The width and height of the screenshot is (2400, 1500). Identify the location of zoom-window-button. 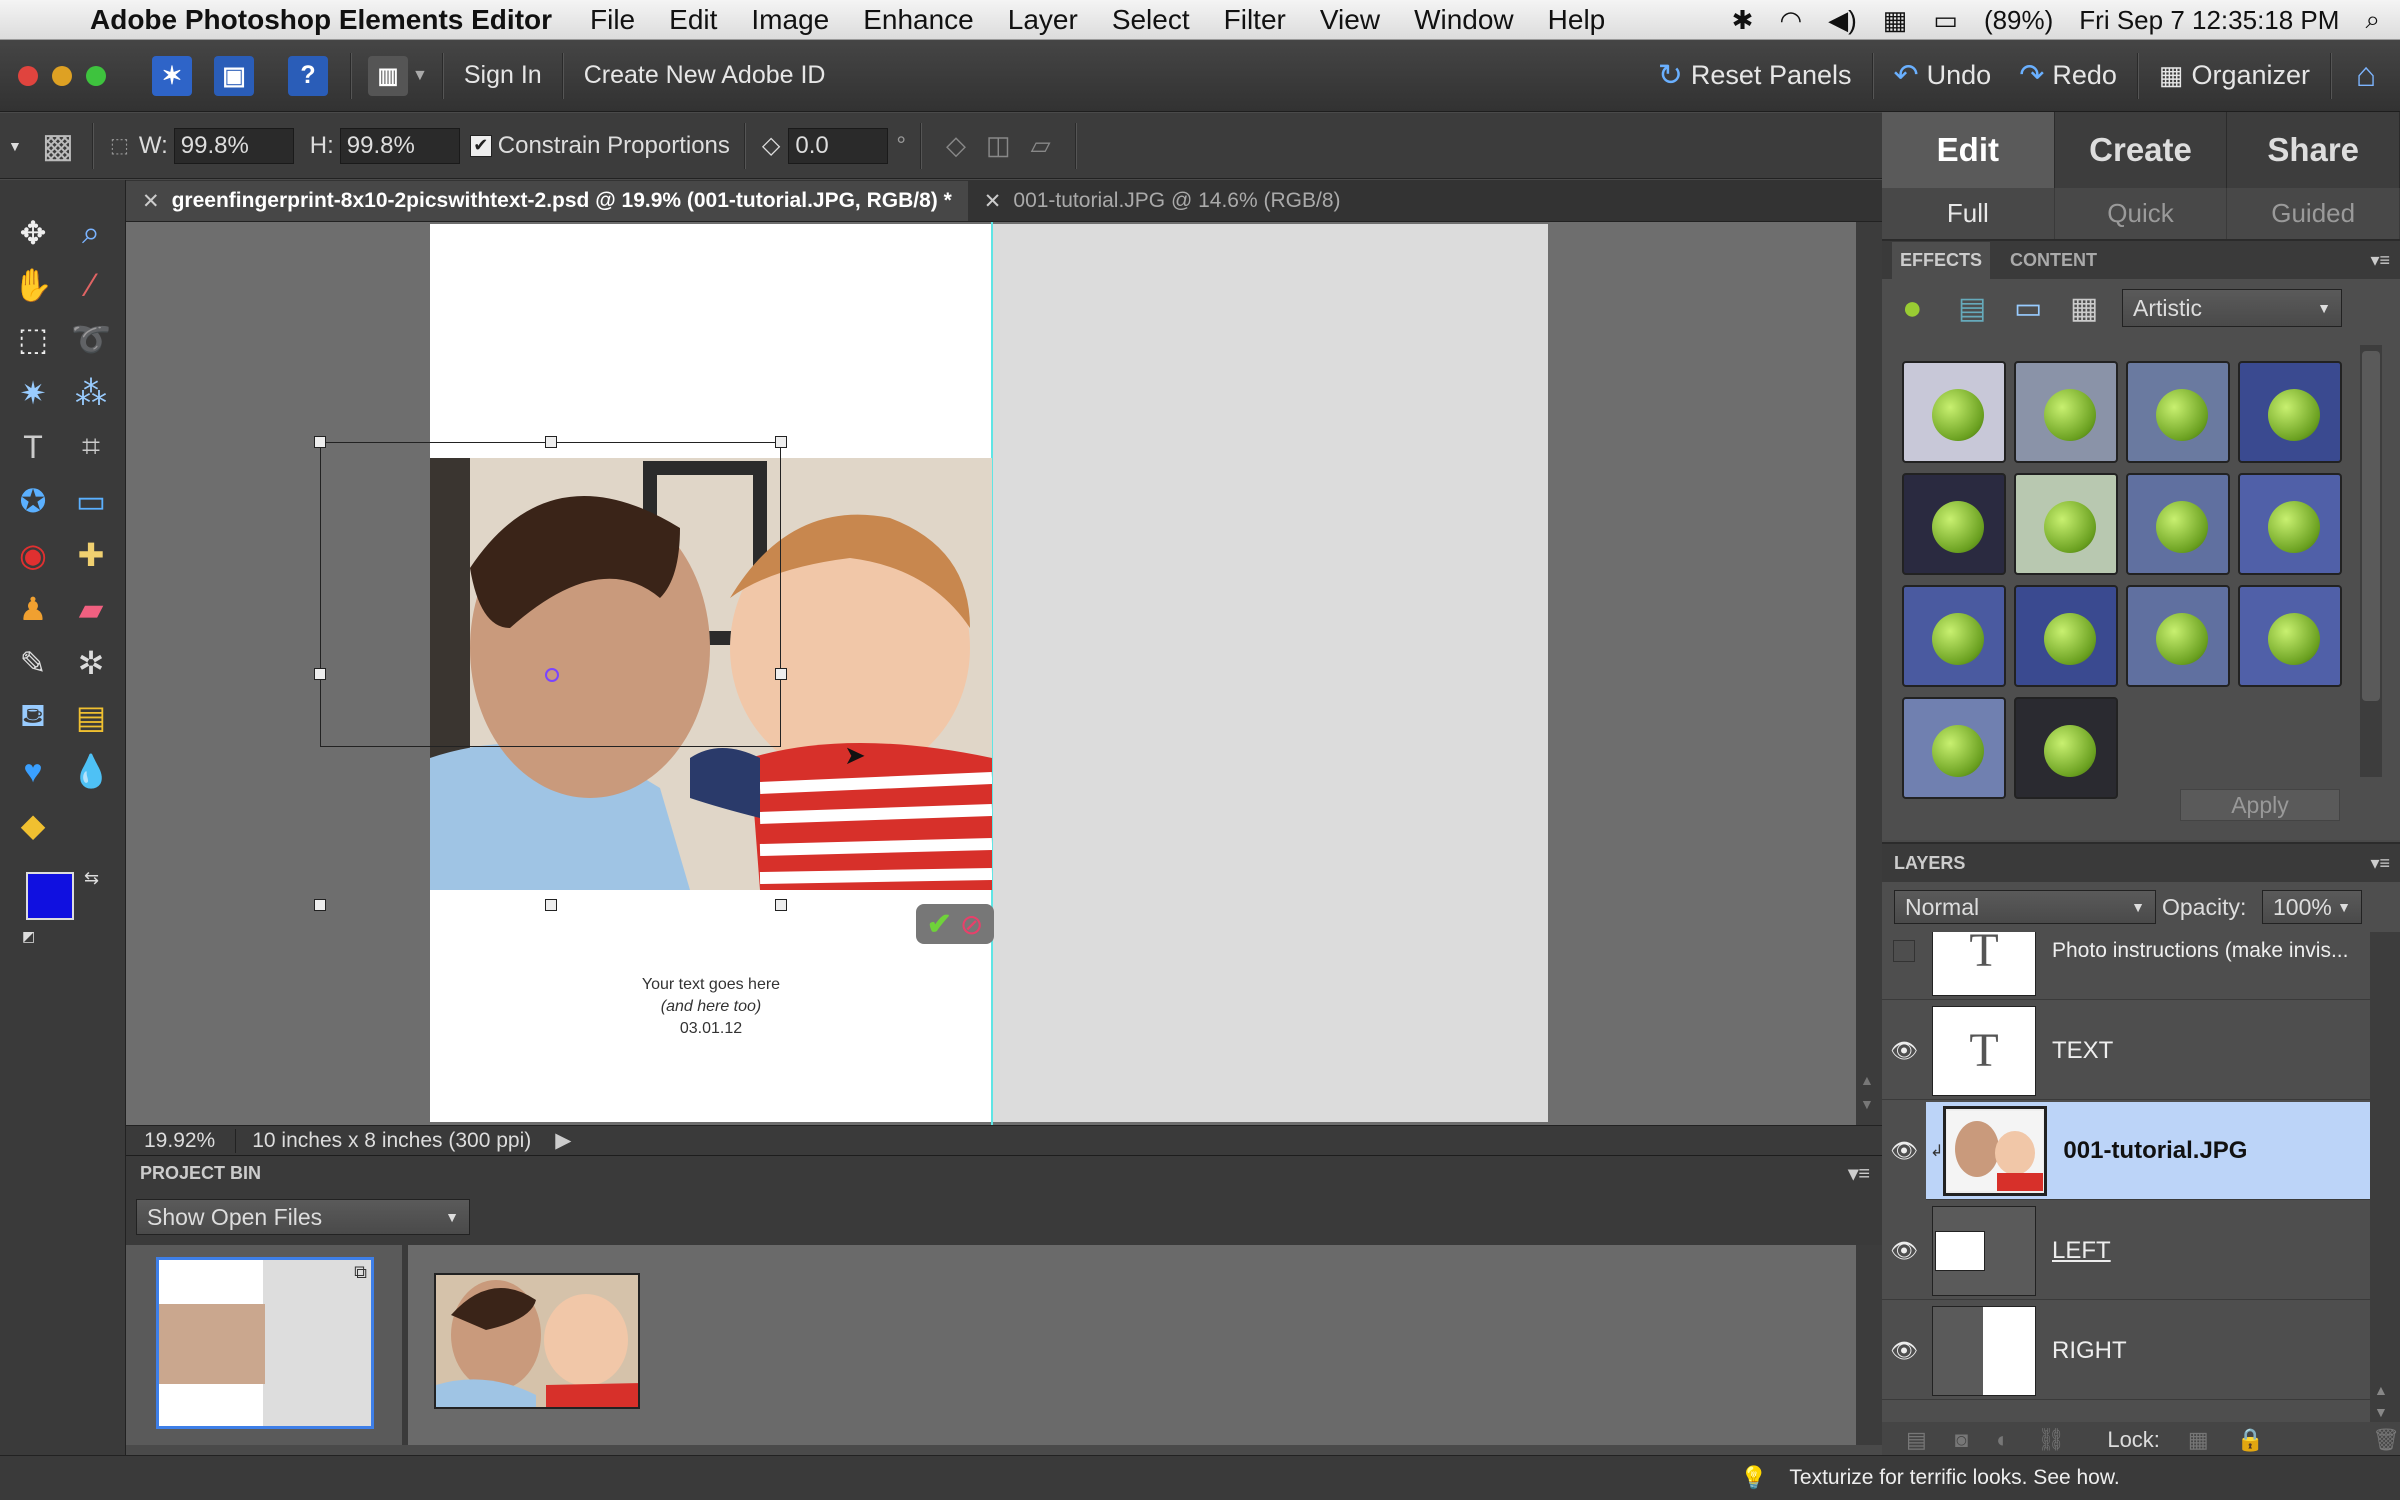
(96, 75).